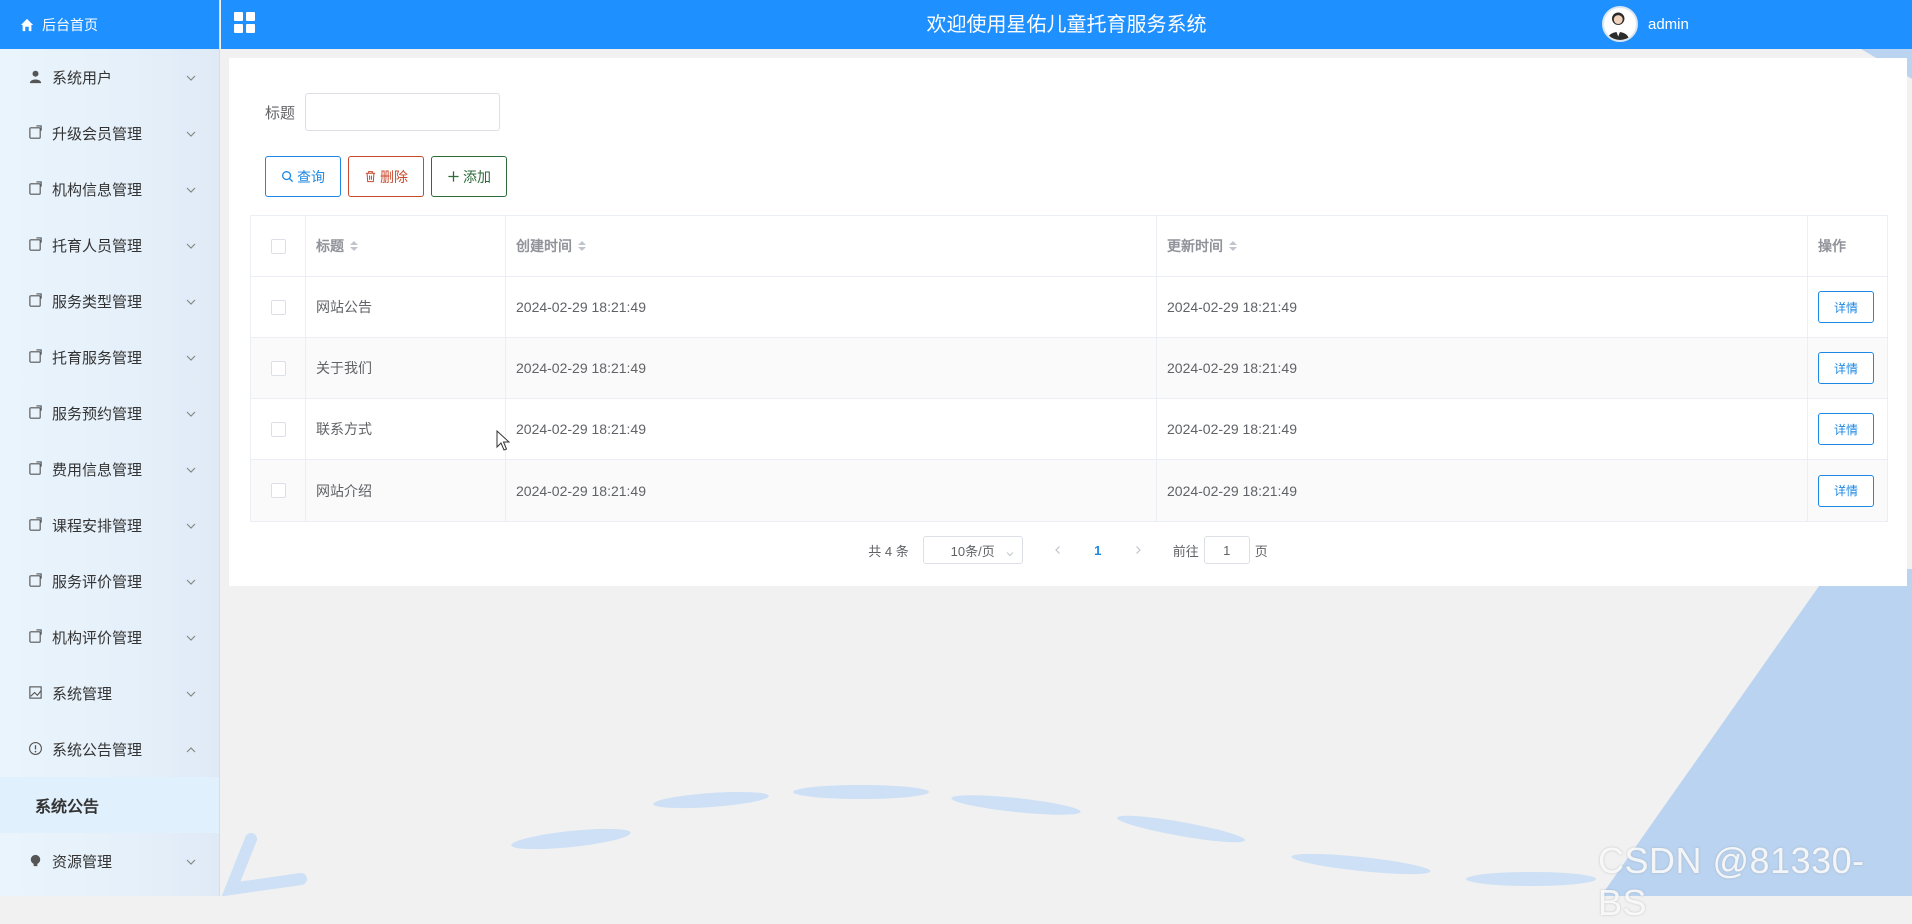 The image size is (1912, 924). Describe the element at coordinates (109, 24) in the screenshot. I see `sidebar-home: 后台首页` at that location.